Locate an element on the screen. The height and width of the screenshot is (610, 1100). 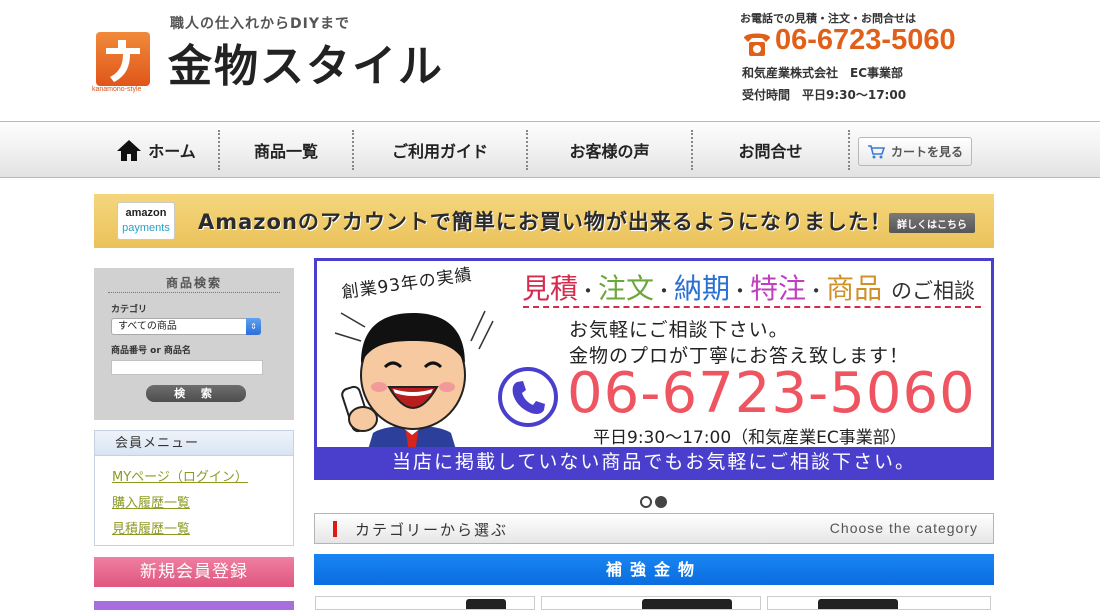
consult-order: 注文 is located at coordinates (626, 288).